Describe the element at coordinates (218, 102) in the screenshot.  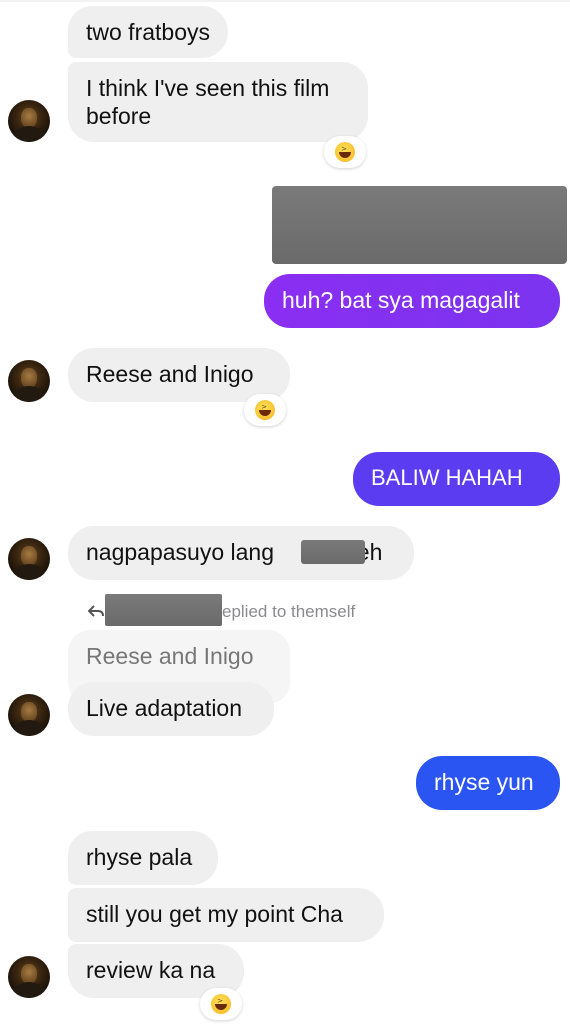
I see `incoming-message: I think I've seen this film before` at that location.